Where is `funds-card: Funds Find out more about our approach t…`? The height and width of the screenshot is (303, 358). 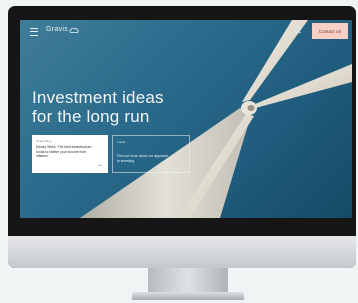 funds-card: Funds Find out more about our approach t… is located at coordinates (151, 154).